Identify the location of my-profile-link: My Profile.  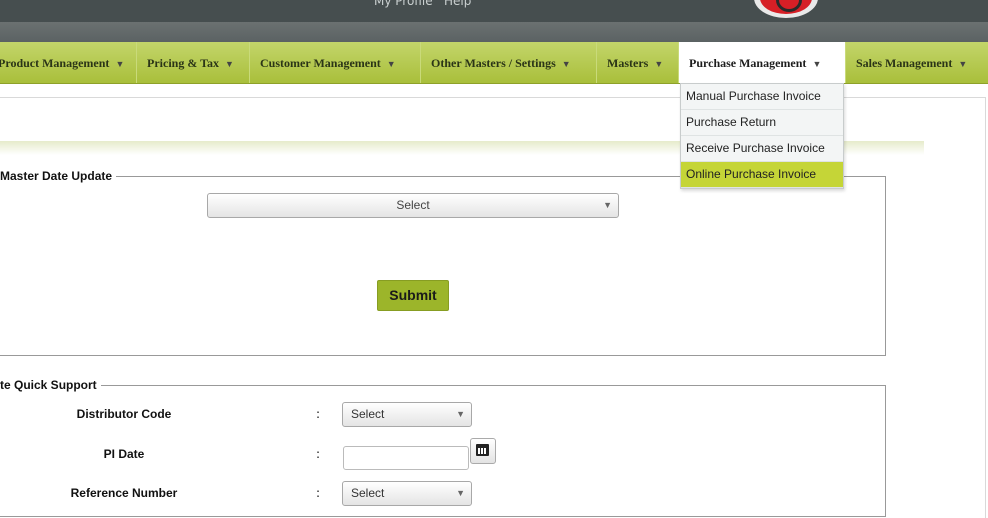
(403, 4).